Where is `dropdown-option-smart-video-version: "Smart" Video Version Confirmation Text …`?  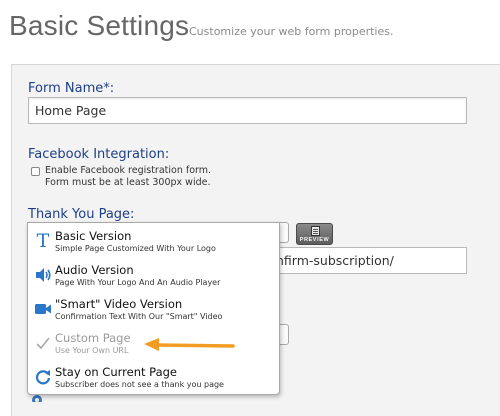
dropdown-option-smart-video-version: "Smart" Video Version Confirmation Text … is located at coordinates (153, 309).